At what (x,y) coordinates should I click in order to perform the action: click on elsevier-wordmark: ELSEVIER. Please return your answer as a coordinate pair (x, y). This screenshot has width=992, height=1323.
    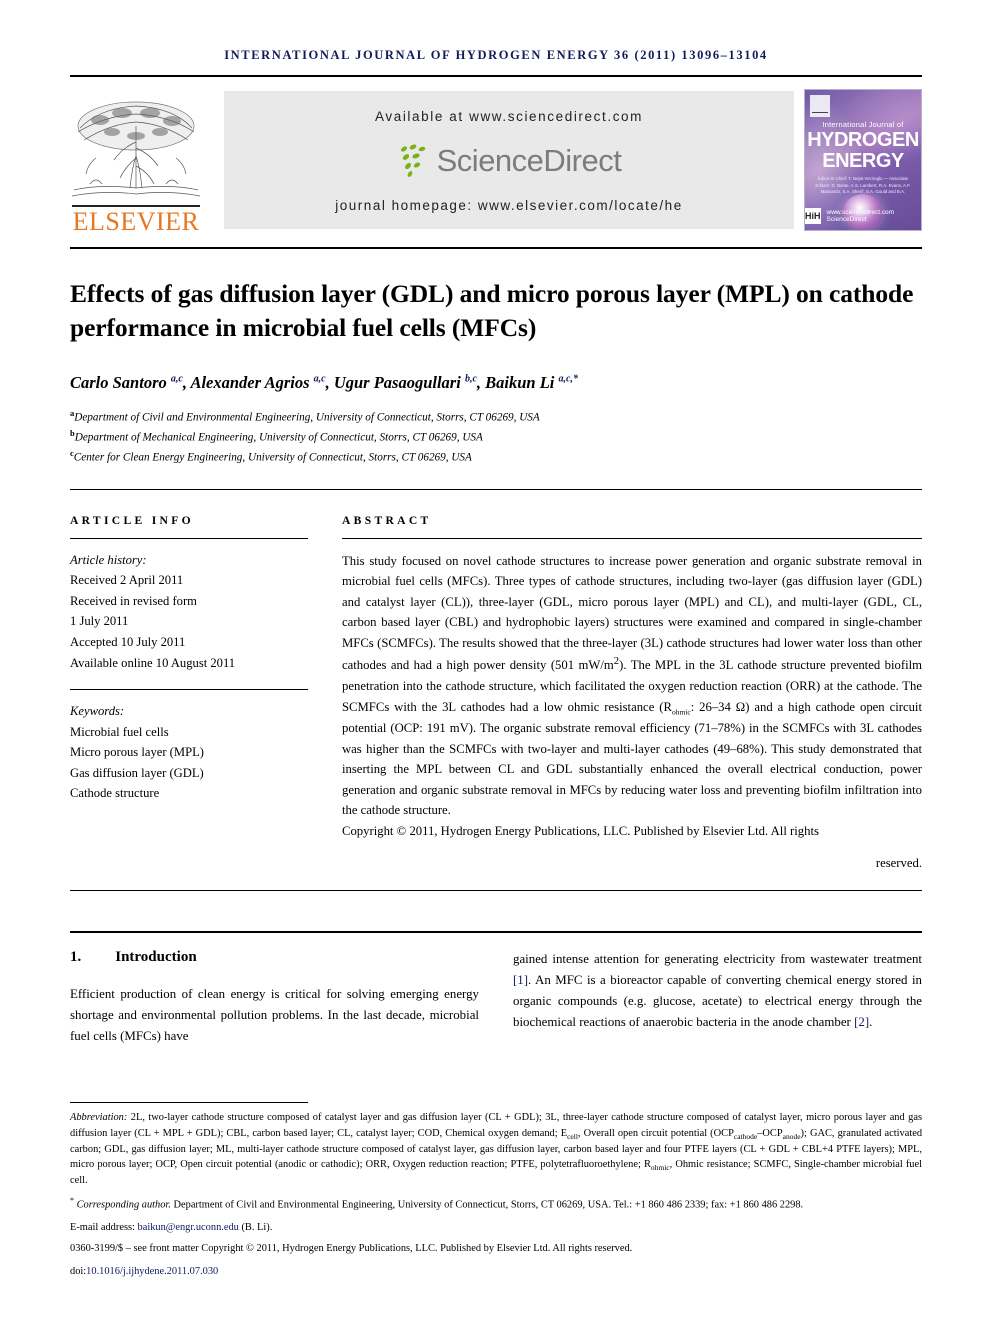
    Looking at the image, I should click on (136, 221).